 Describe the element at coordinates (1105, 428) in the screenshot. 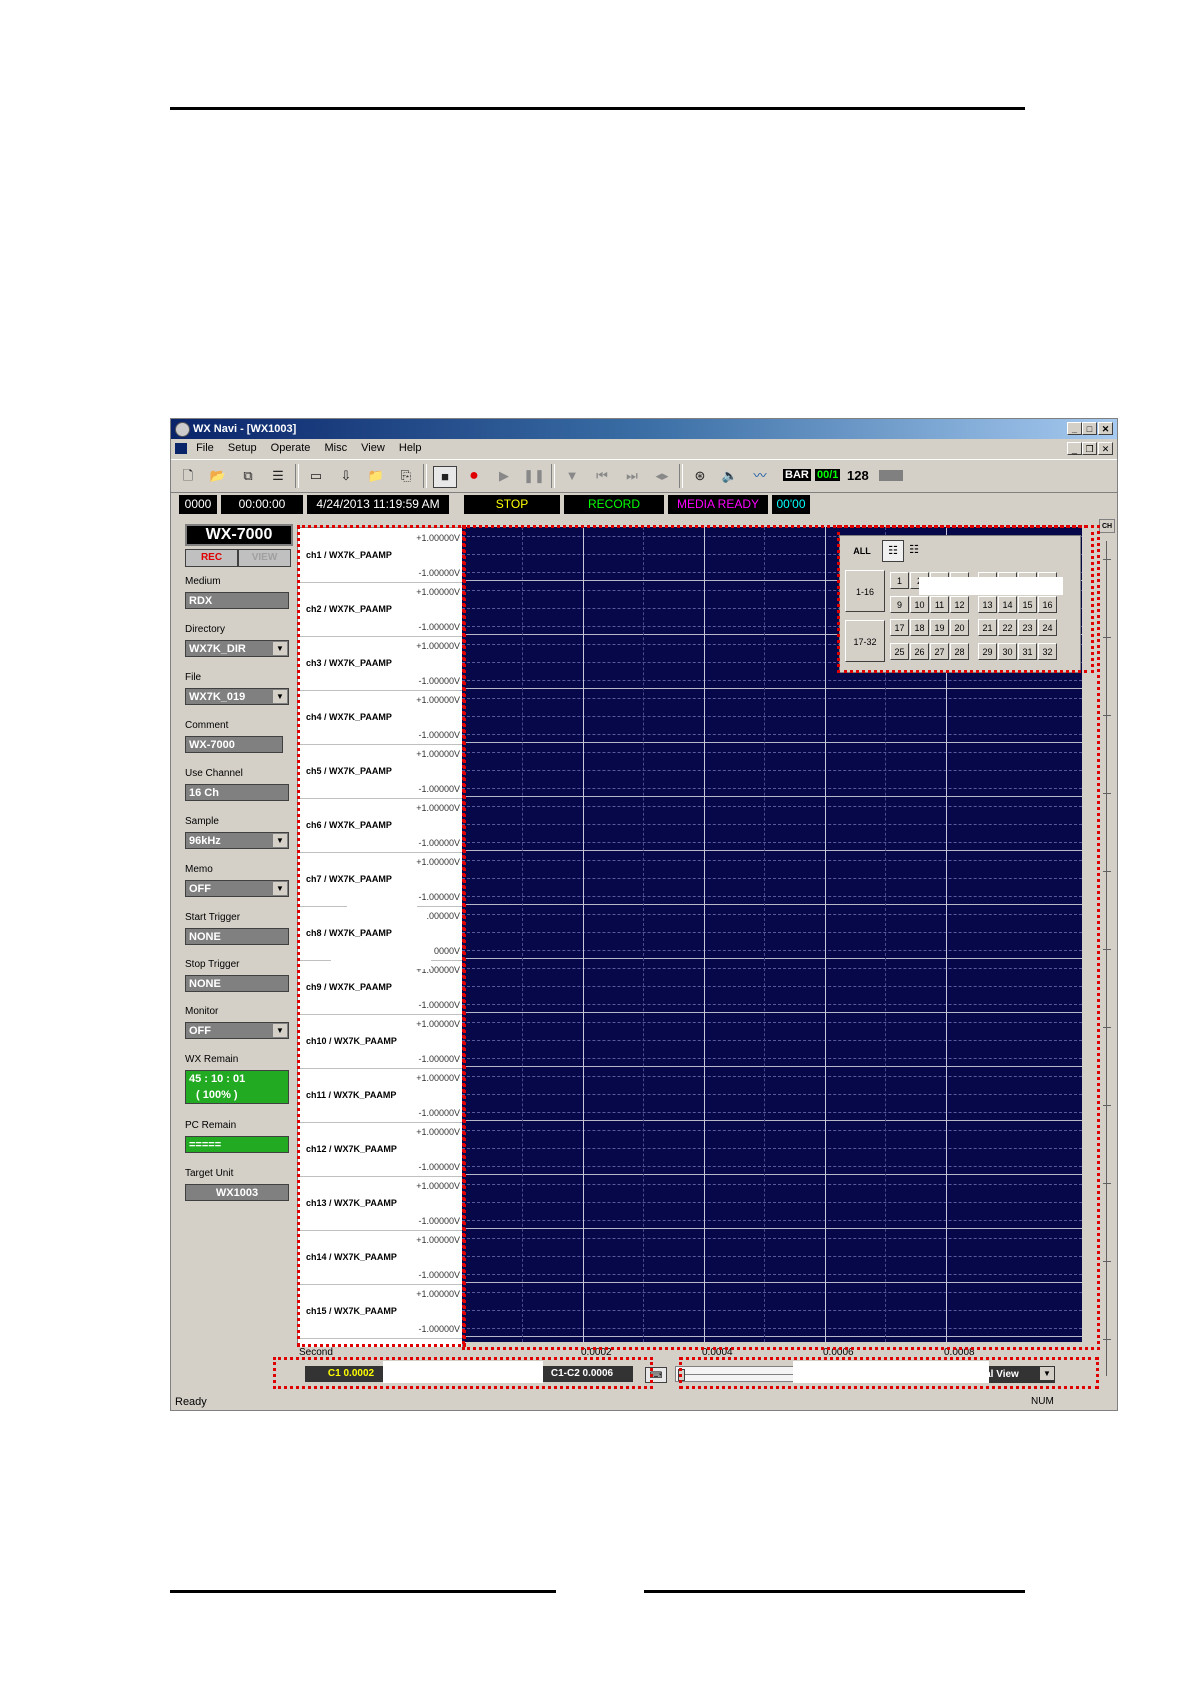

I see `close-button: ✕` at that location.